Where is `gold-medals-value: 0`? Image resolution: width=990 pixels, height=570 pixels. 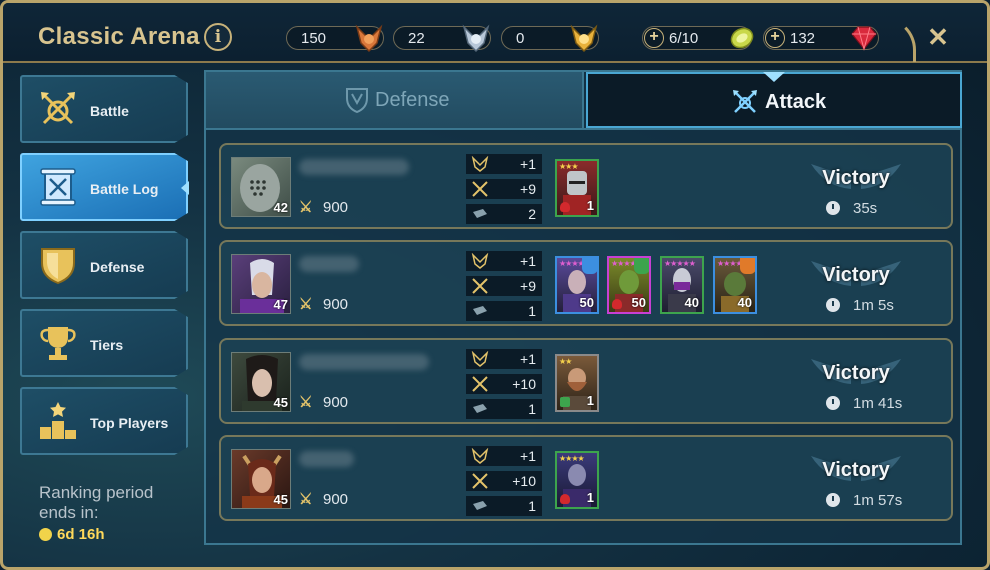
gold-medals-value: 0 is located at coordinates (520, 38).